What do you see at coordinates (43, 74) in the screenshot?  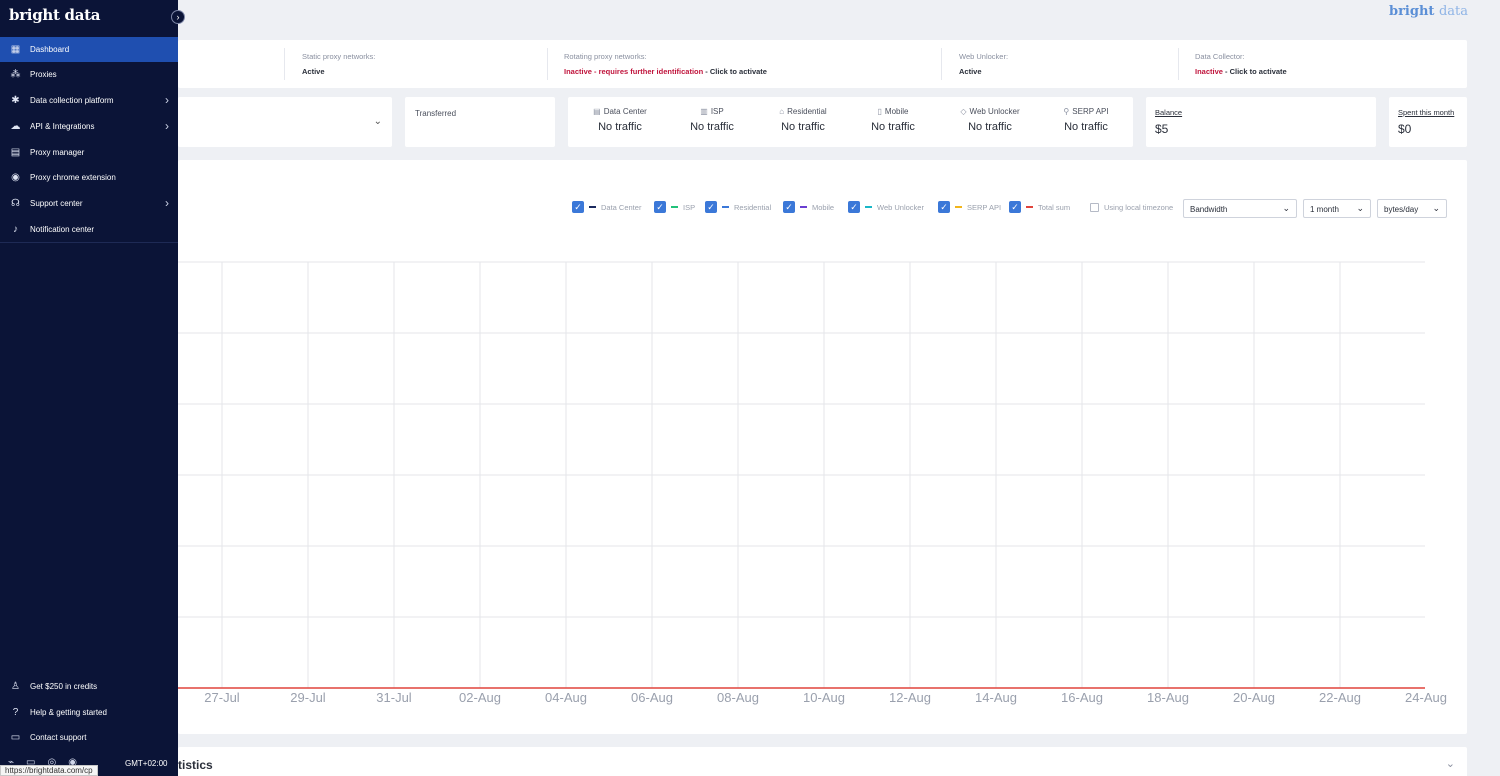 I see `sidebar-item-label: Proxies` at bounding box center [43, 74].